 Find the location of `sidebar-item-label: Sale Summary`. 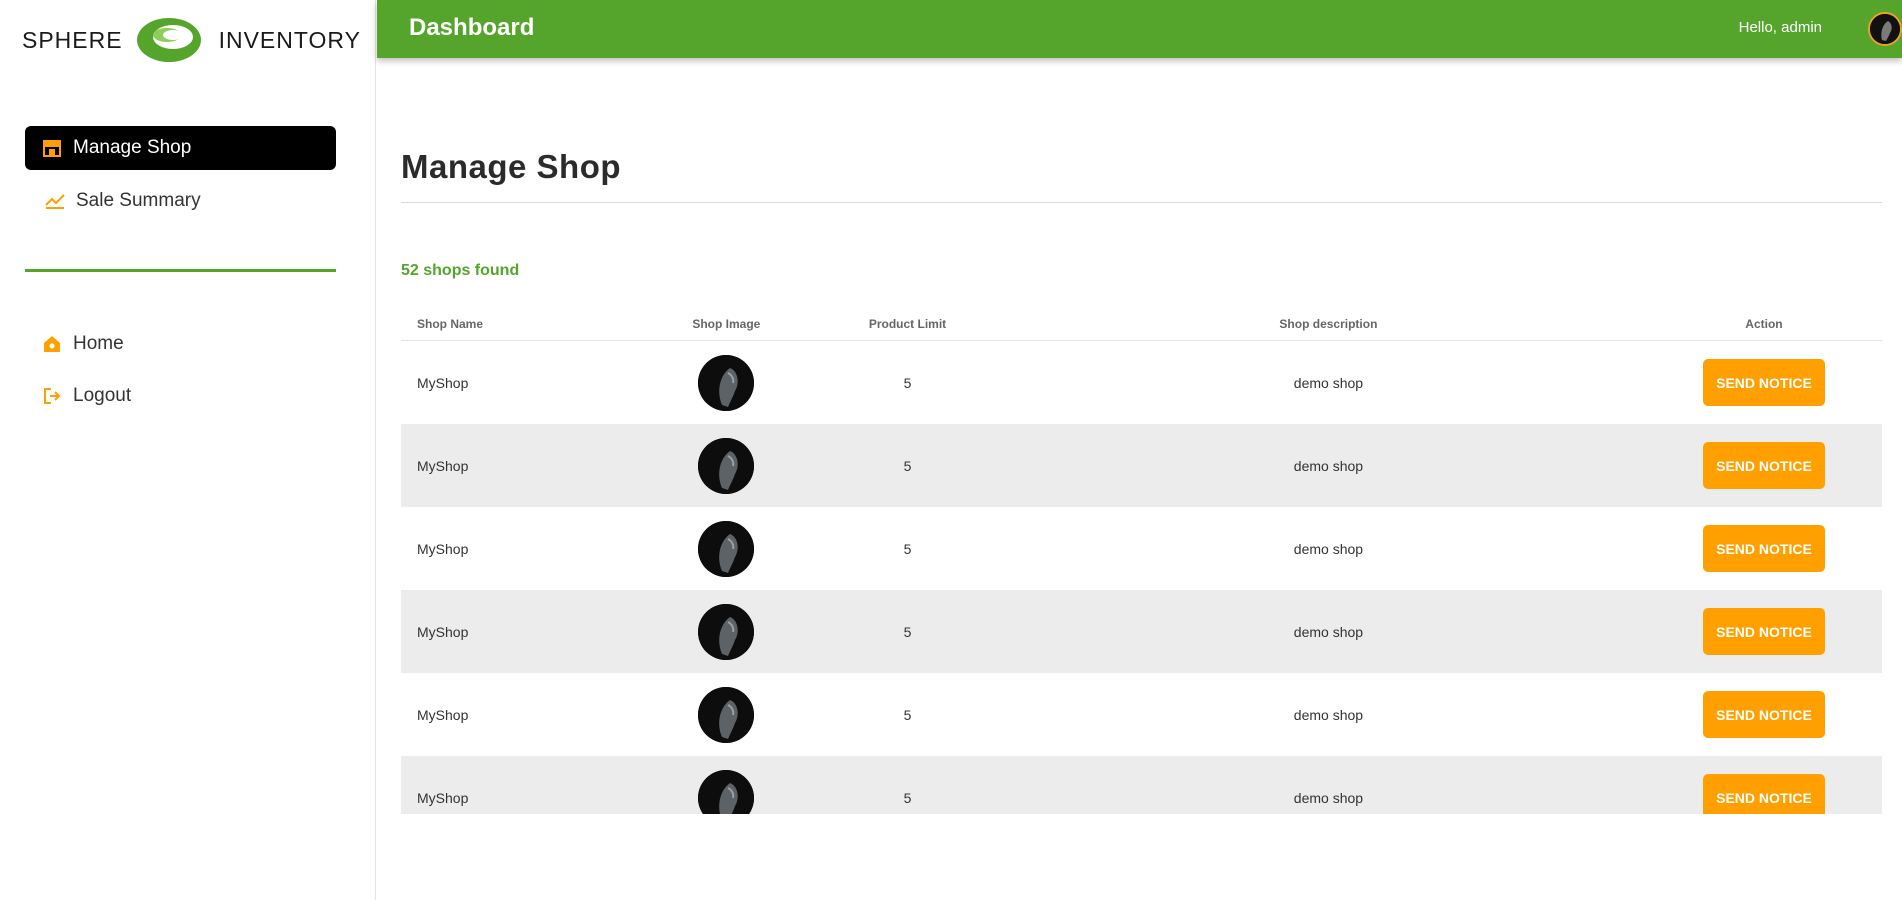

sidebar-item-label: Sale Summary is located at coordinates (138, 200).